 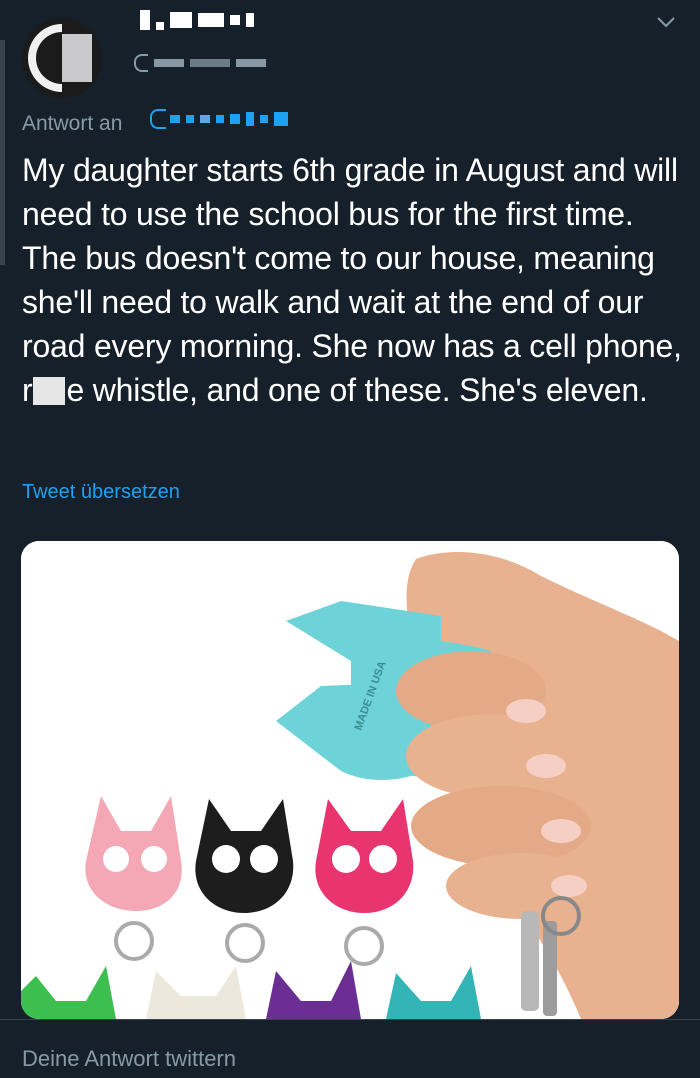 I want to click on censored-word, so click(x=49, y=391).